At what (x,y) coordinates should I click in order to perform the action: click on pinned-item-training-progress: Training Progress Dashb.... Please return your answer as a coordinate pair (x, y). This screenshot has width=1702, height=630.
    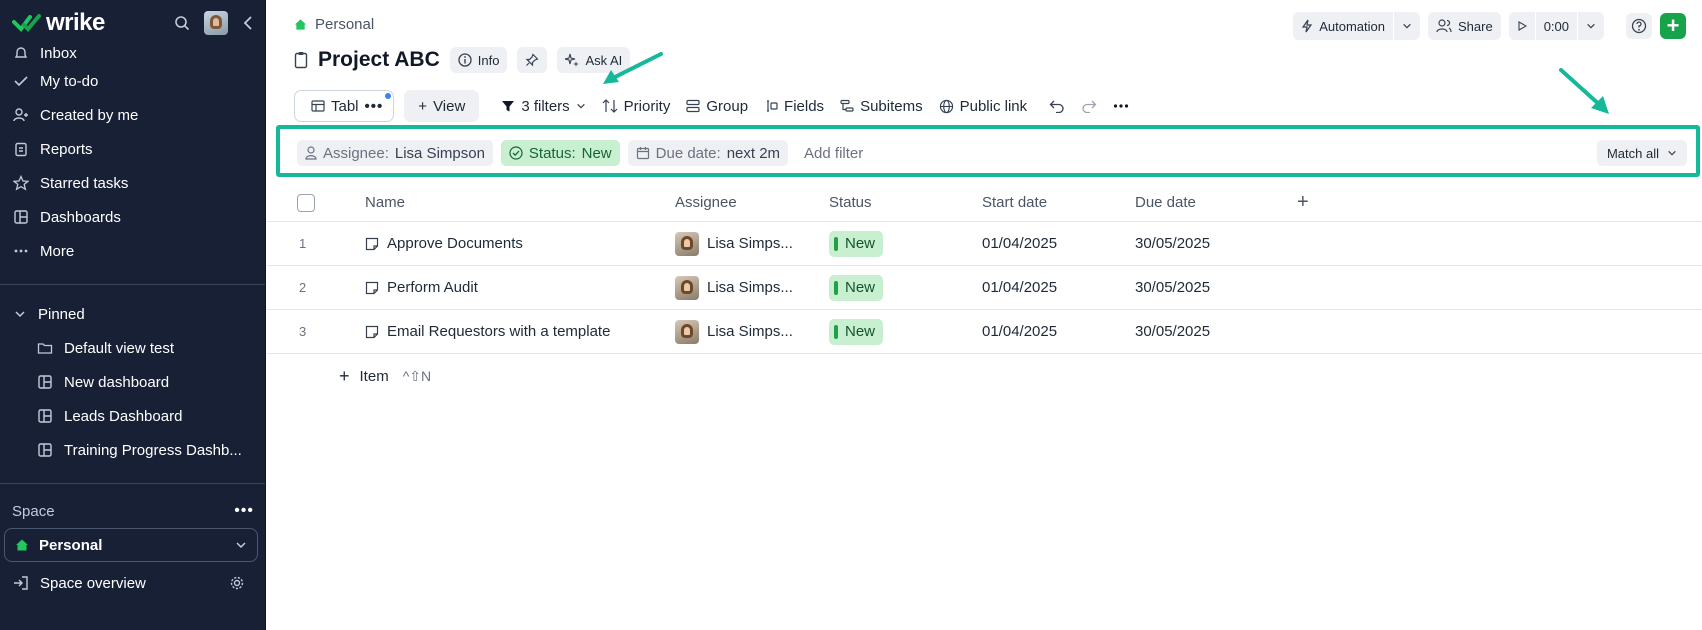
    Looking at the image, I should click on (132, 450).